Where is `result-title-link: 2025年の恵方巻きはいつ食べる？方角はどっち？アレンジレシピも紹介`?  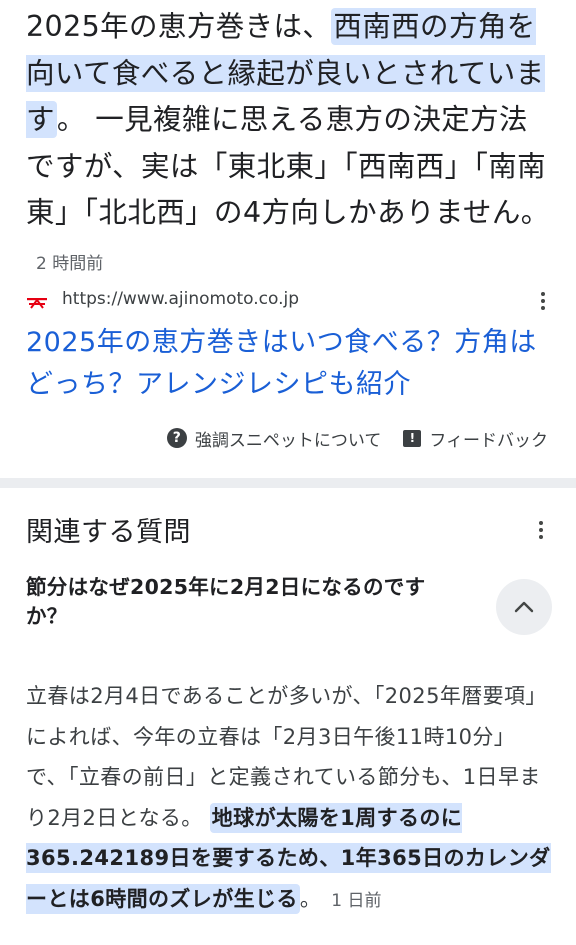 result-title-link: 2025年の恵方巻きはいつ食べる？方角はどっち？アレンジレシピも紹介 is located at coordinates (291, 364).